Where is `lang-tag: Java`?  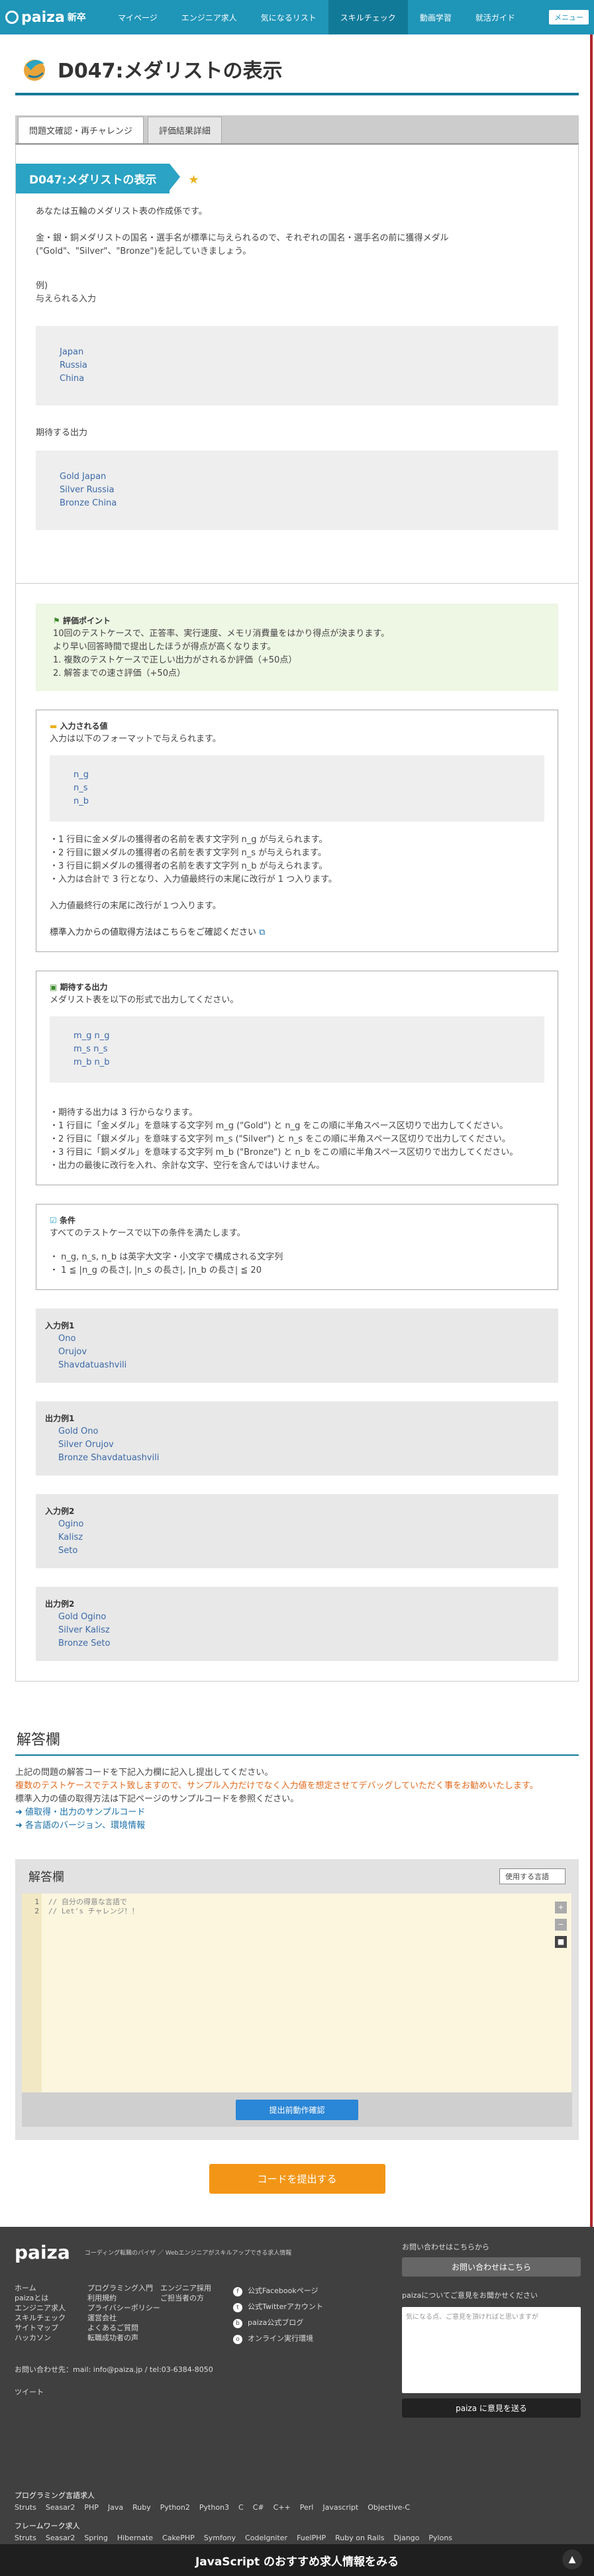 lang-tag: Java is located at coordinates (116, 2507).